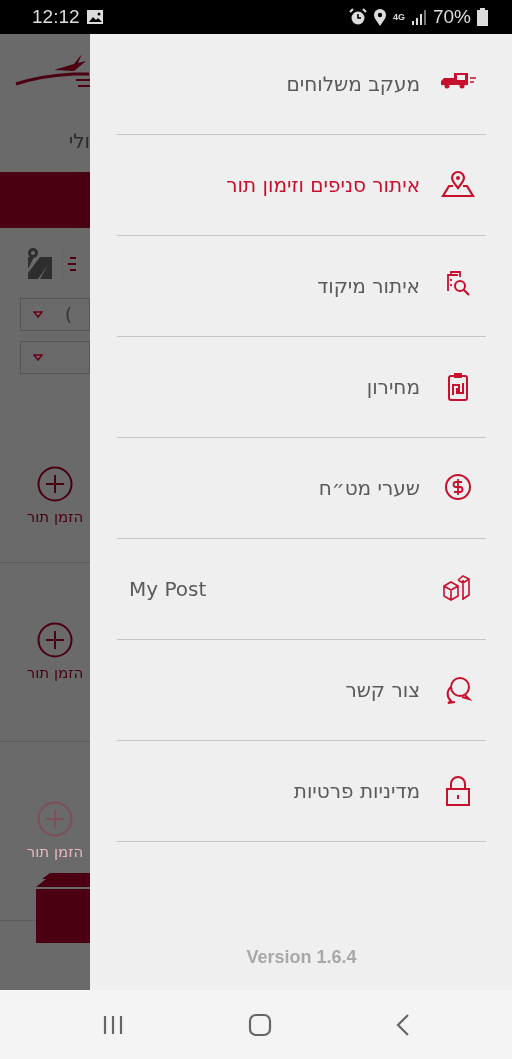 This screenshot has height=1059, width=512. What do you see at coordinates (403, 1024) in the screenshot?
I see `back-icon` at bounding box center [403, 1024].